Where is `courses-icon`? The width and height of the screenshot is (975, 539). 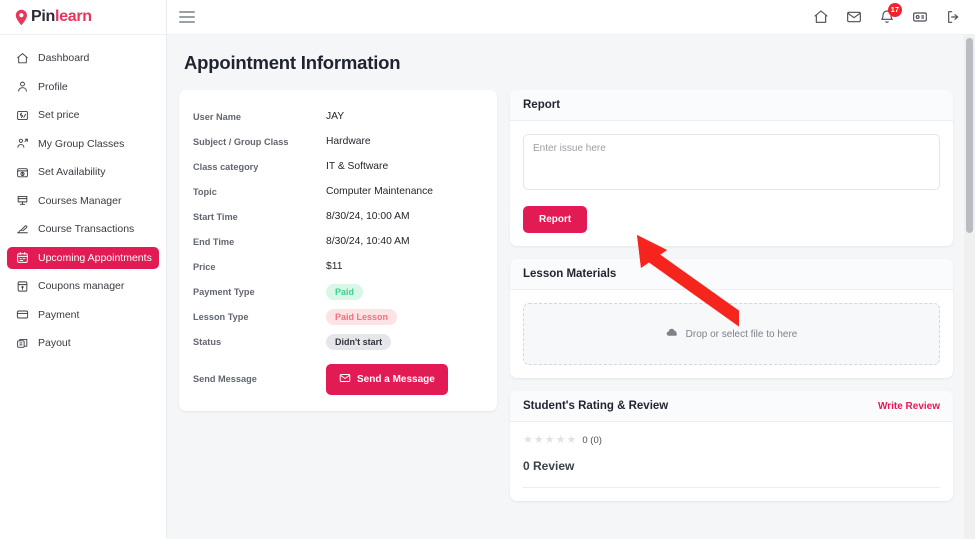
courses-icon is located at coordinates (22, 201).